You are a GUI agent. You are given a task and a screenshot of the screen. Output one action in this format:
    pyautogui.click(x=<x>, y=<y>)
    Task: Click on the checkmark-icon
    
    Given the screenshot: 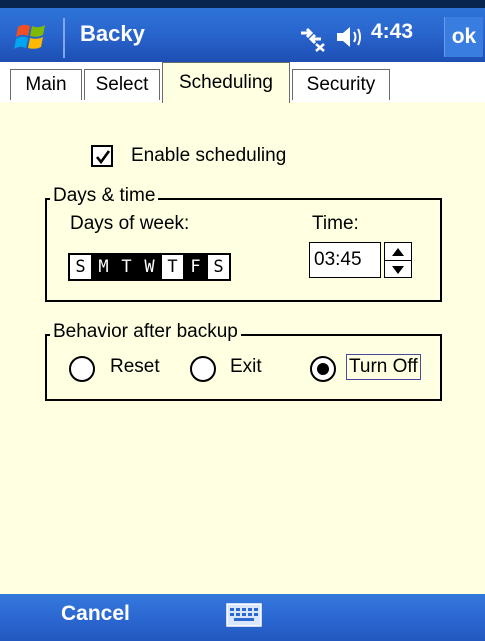 What is the action you would take?
    pyautogui.click(x=103, y=157)
    